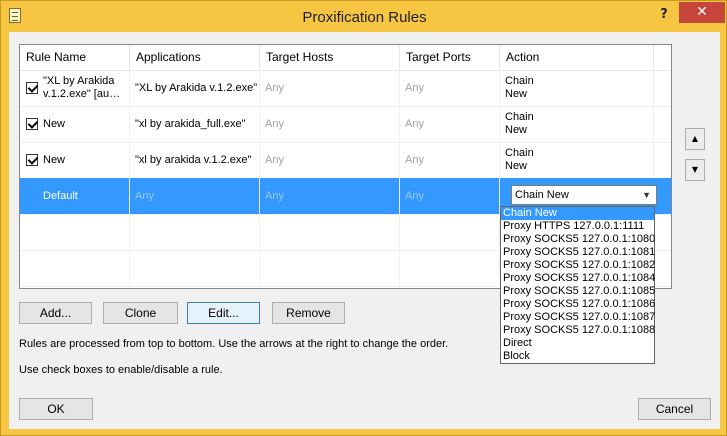  What do you see at coordinates (578, 252) in the screenshot?
I see `dropdown-option: Proxy SOCKS5 127.0.0.1:1081` at bounding box center [578, 252].